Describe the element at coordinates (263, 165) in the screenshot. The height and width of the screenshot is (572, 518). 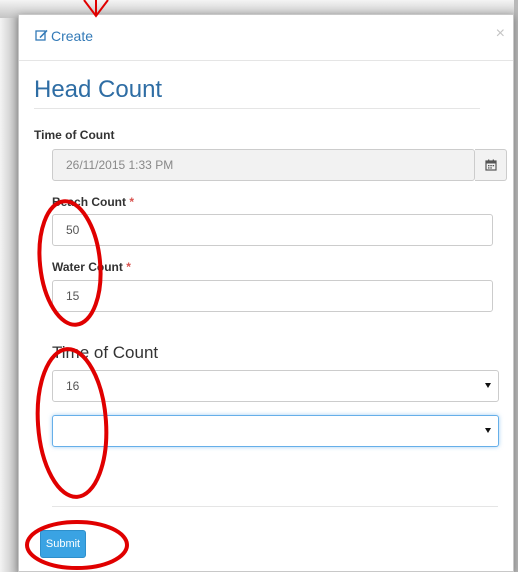
I see `time-of-count-input: 26/11/2015 1:33 PM` at that location.